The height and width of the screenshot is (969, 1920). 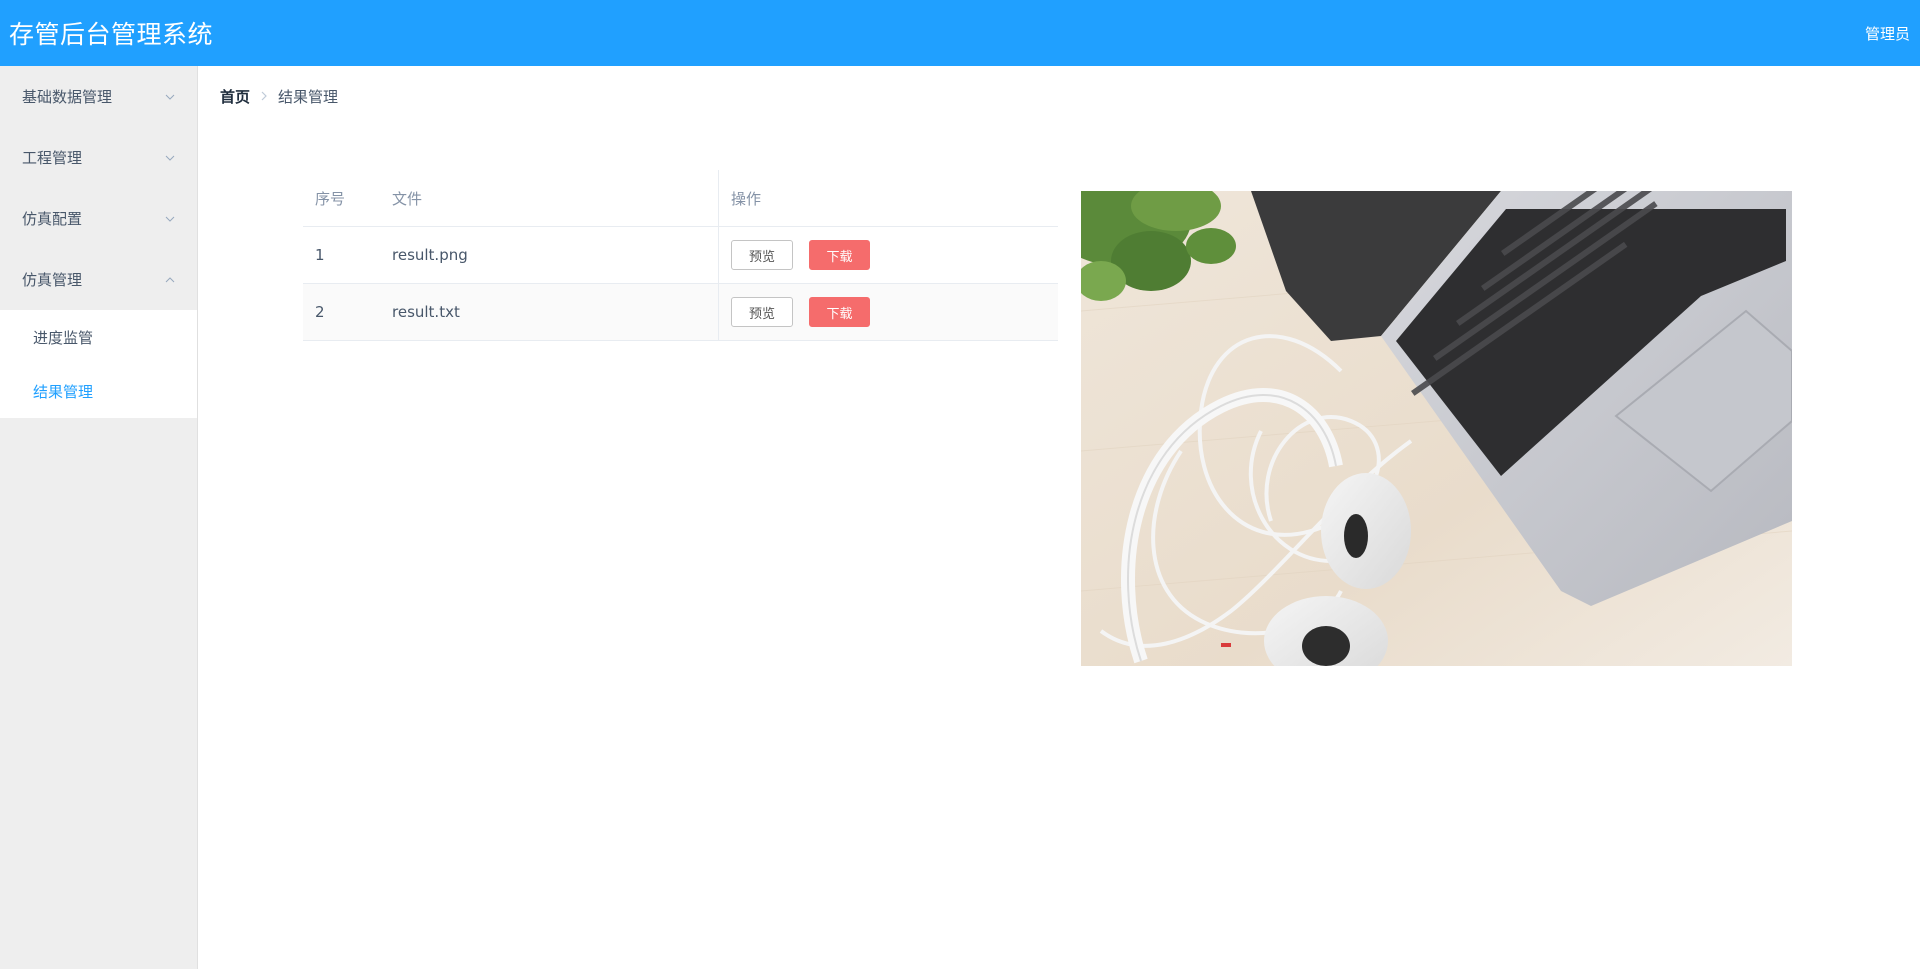 I want to click on submenu-sim-manage: 进度监管 结果管理, so click(x=98, y=364).